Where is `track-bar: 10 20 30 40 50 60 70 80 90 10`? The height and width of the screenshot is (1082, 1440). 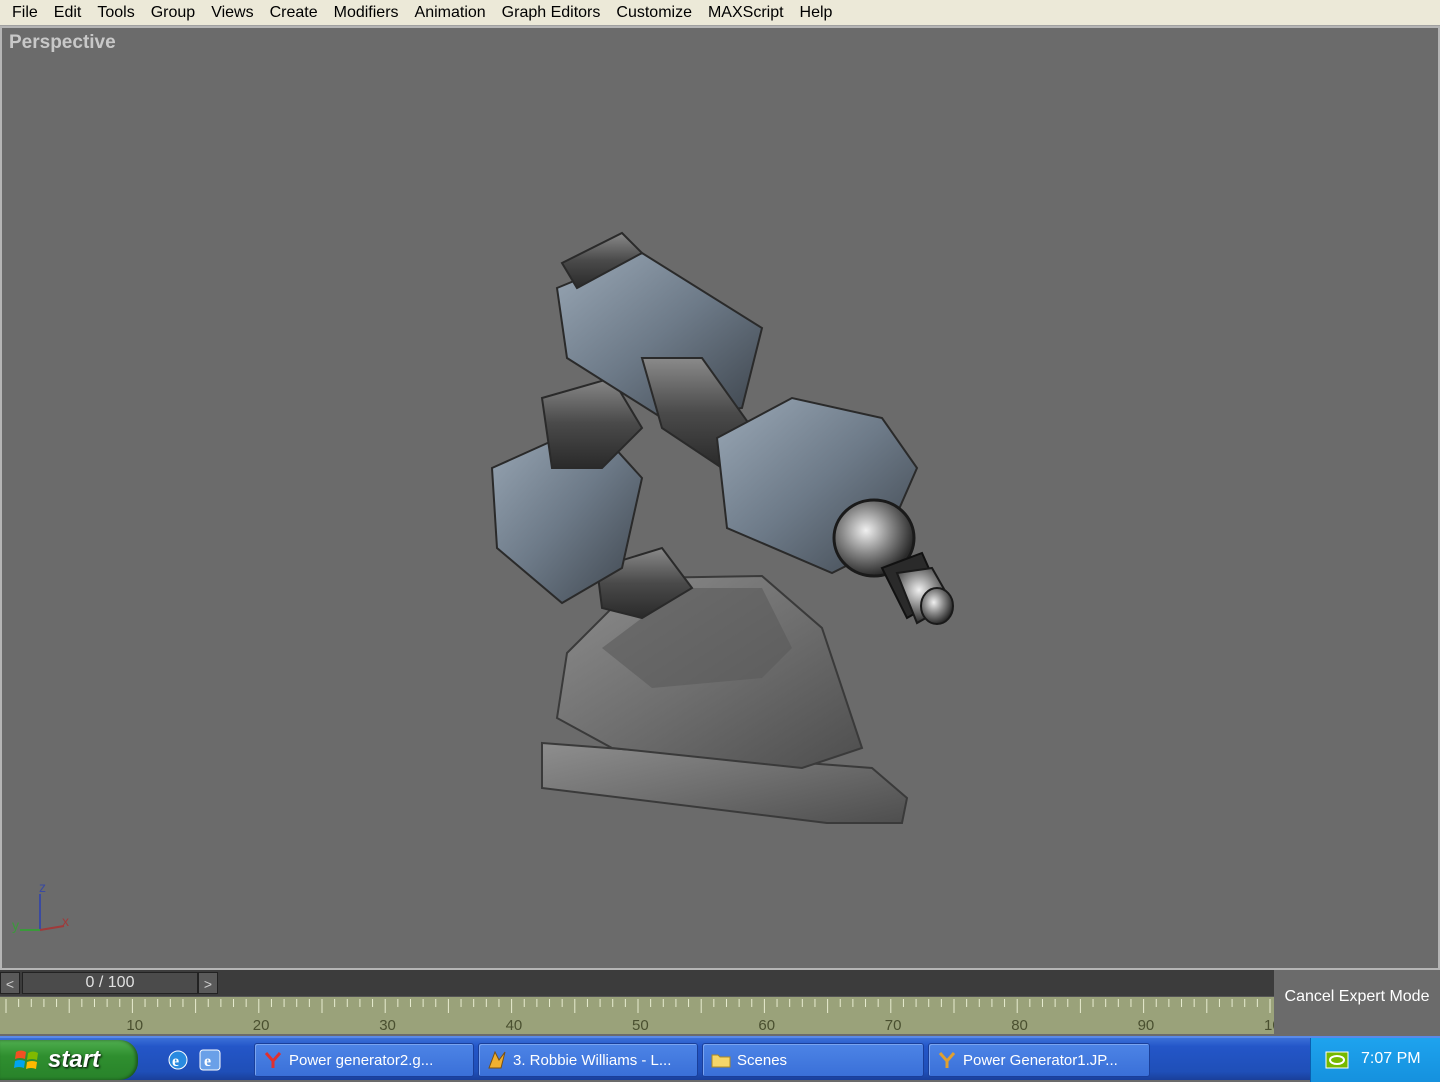 track-bar: 10 20 30 40 50 60 70 80 90 10 is located at coordinates (637, 1015).